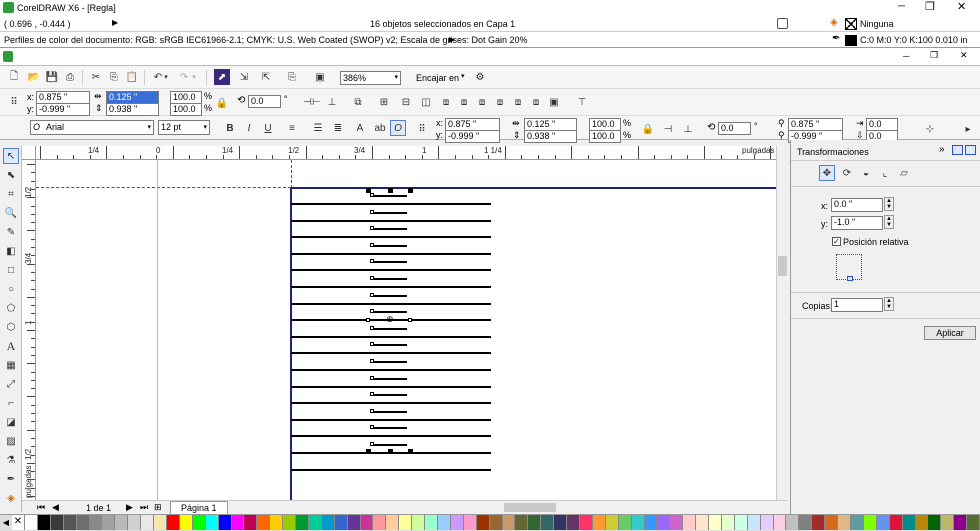  What do you see at coordinates (63, 109) in the screenshot?
I see `y-position-input: -0.999 "` at bounding box center [63, 109].